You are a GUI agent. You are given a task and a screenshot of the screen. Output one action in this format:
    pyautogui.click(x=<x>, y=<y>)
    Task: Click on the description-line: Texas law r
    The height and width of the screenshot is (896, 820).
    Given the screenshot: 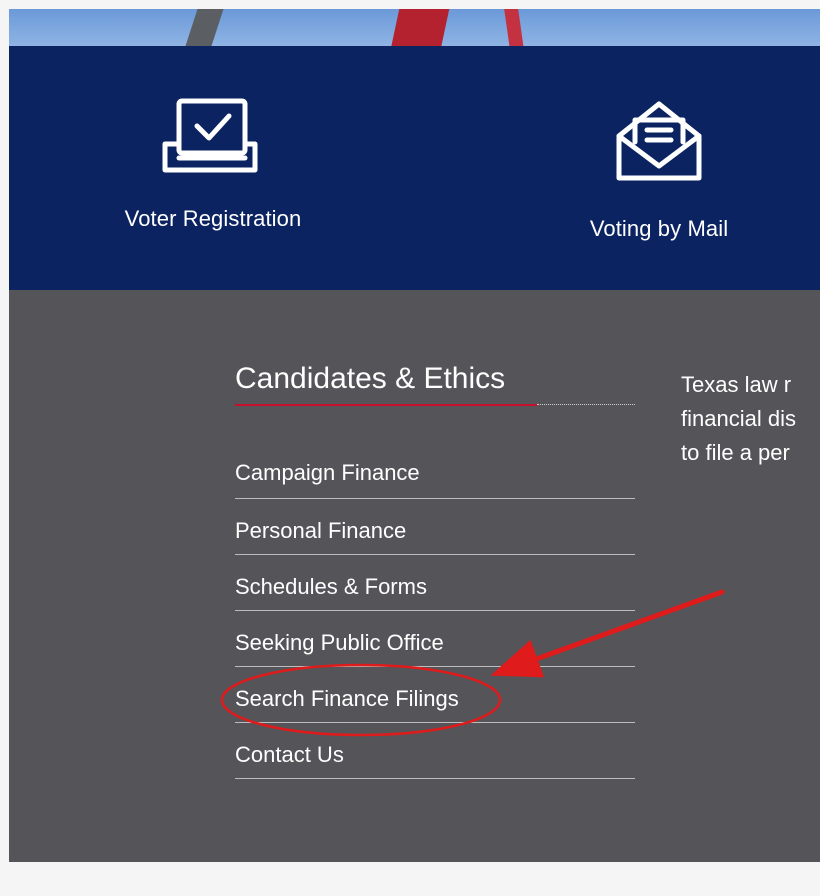 What is the action you would take?
    pyautogui.click(x=736, y=384)
    